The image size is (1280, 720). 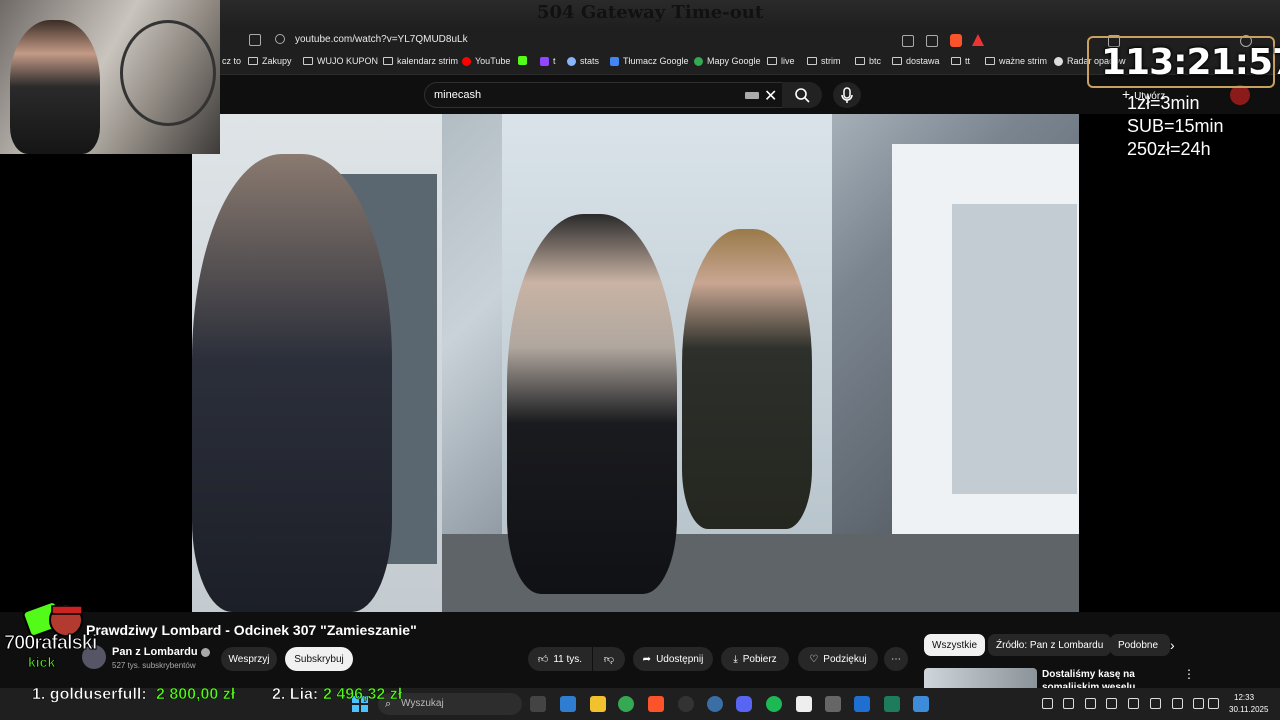 I want to click on spotify-icon, so click(x=774, y=704).